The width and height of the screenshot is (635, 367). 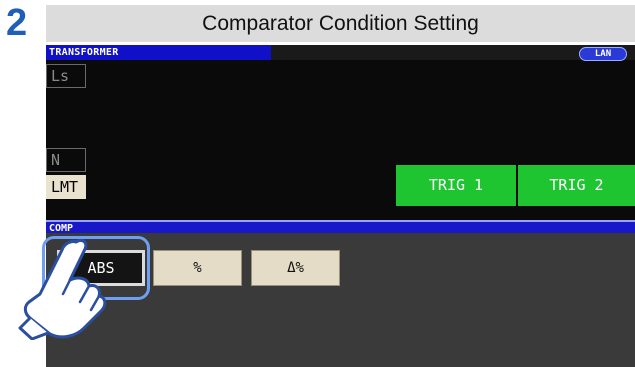 What do you see at coordinates (66, 160) in the screenshot?
I see `param-n-button: N` at bounding box center [66, 160].